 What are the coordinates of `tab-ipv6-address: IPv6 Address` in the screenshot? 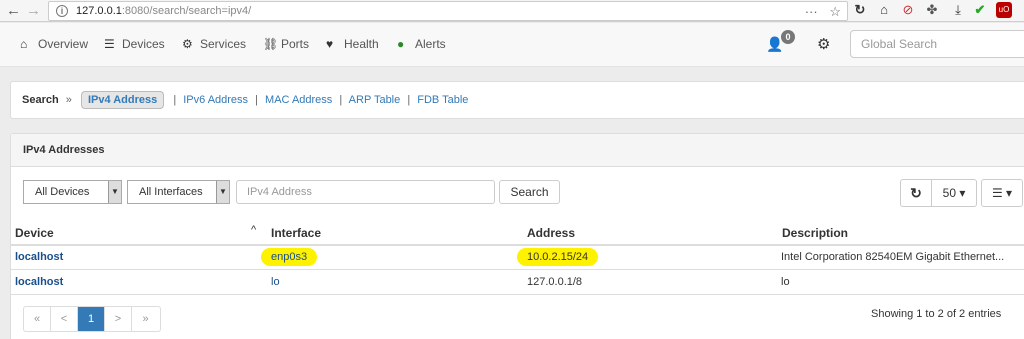 It's located at (215, 100).